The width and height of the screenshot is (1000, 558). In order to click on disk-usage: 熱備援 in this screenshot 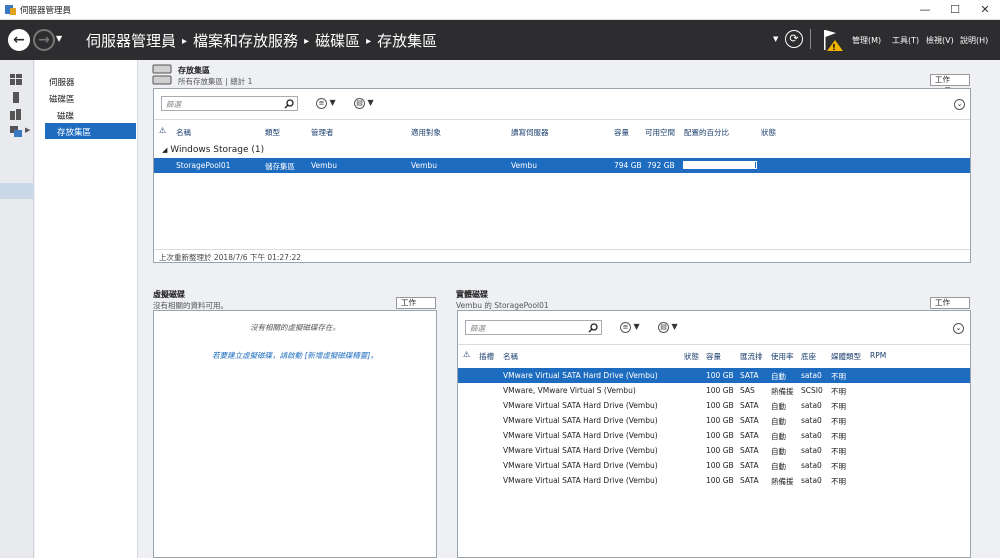, I will do `click(782, 481)`.